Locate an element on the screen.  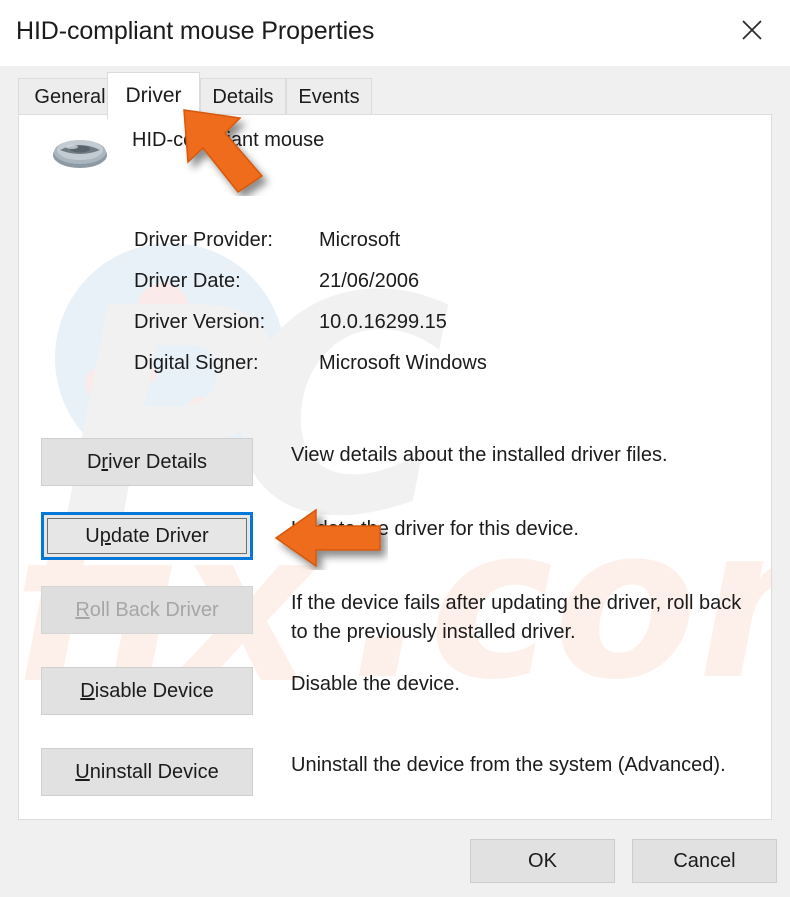
driver-info-row: Driver Date: 21/06/2006 is located at coordinates (395, 290).